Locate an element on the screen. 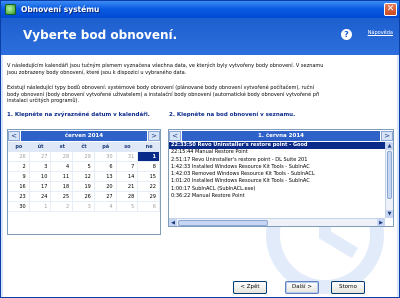 The image size is (400, 298). help-link: Nápověda is located at coordinates (380, 33).